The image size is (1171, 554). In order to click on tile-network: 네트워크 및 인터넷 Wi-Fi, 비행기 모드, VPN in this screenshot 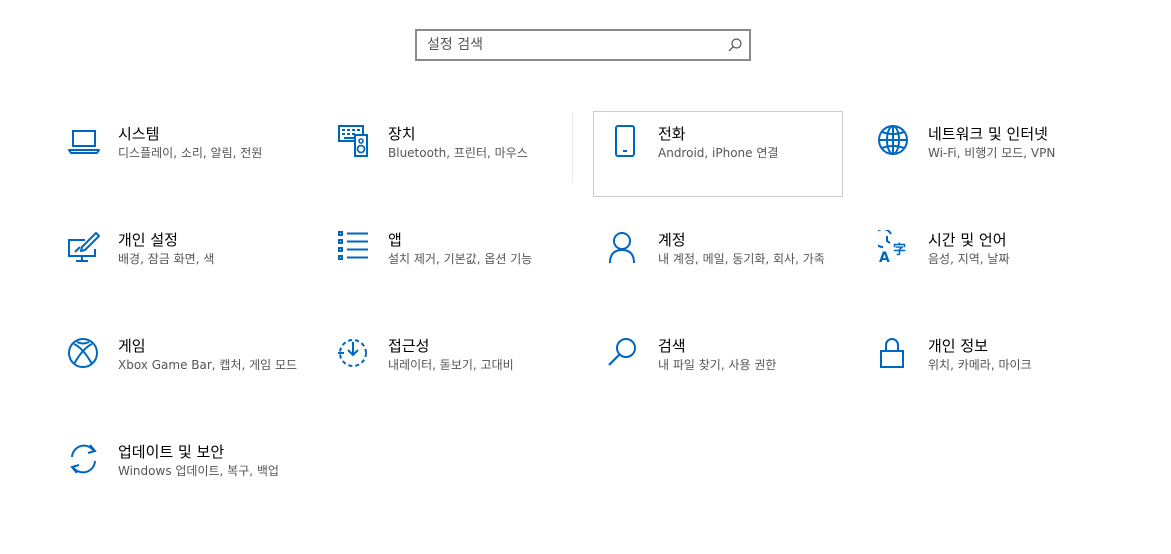, I will do `click(1003, 166)`.